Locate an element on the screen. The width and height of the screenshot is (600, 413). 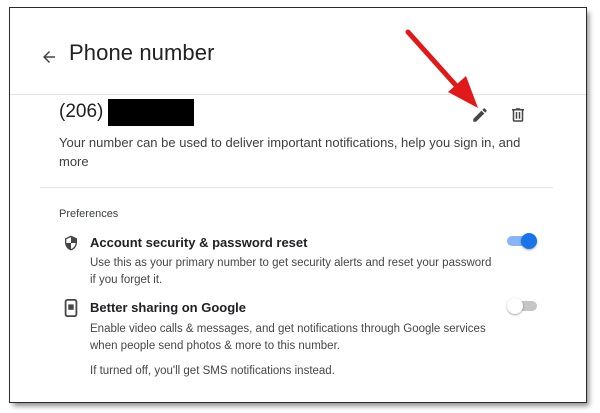
toggle-better-sharing is located at coordinates (522, 306).